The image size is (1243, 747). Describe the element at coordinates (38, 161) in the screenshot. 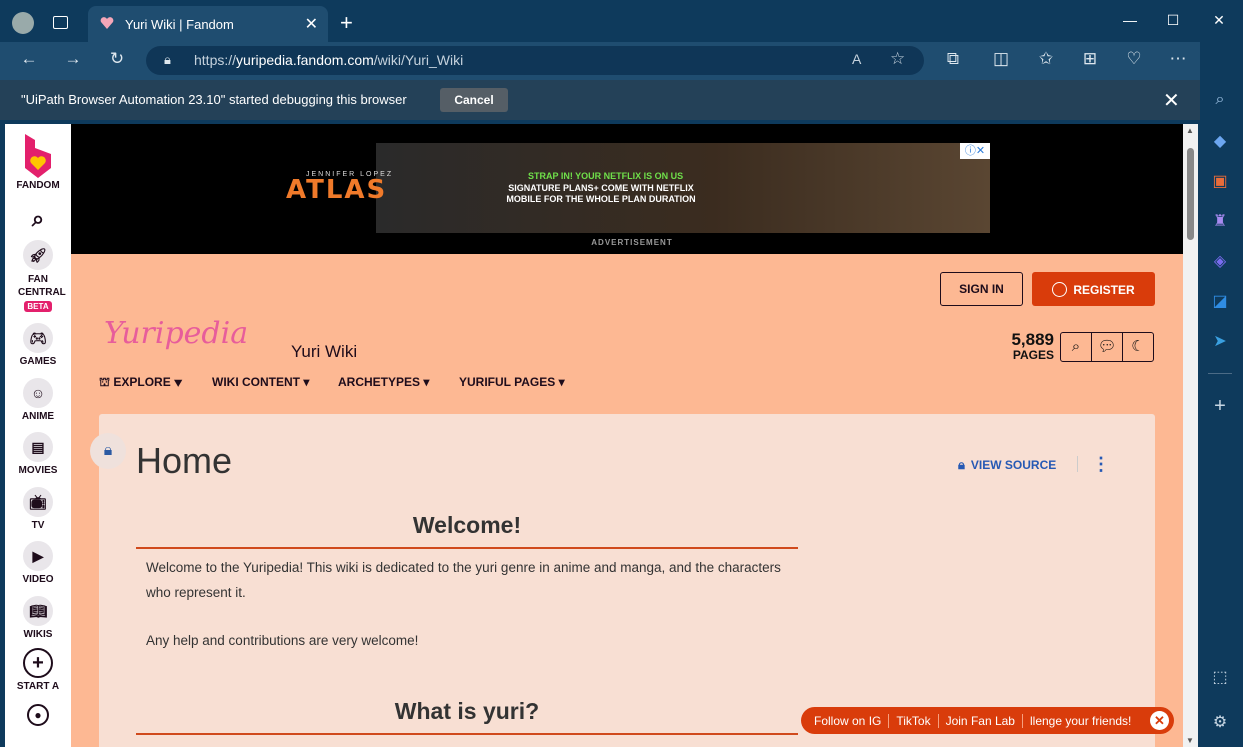

I see `fandom-logo: FANDOM` at that location.